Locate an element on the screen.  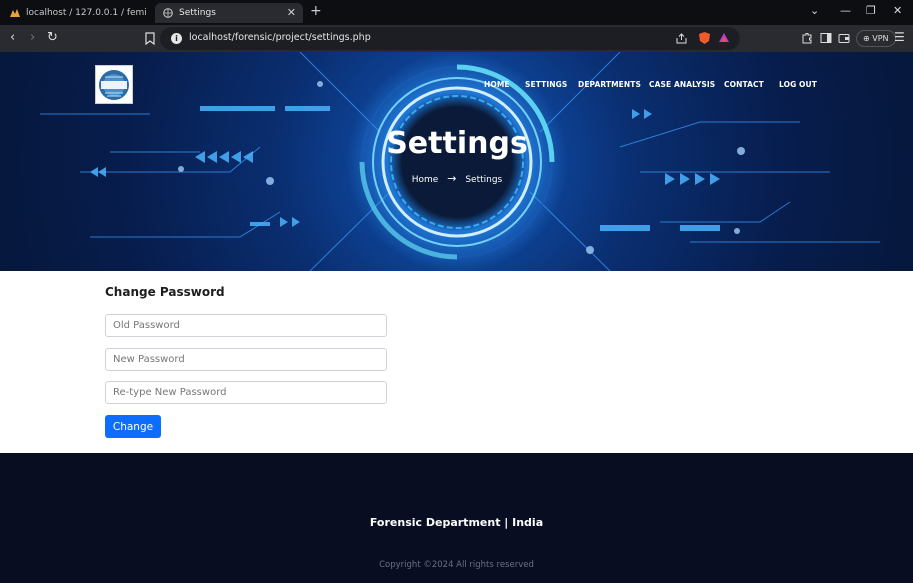
retype-password-field is located at coordinates (246, 392).